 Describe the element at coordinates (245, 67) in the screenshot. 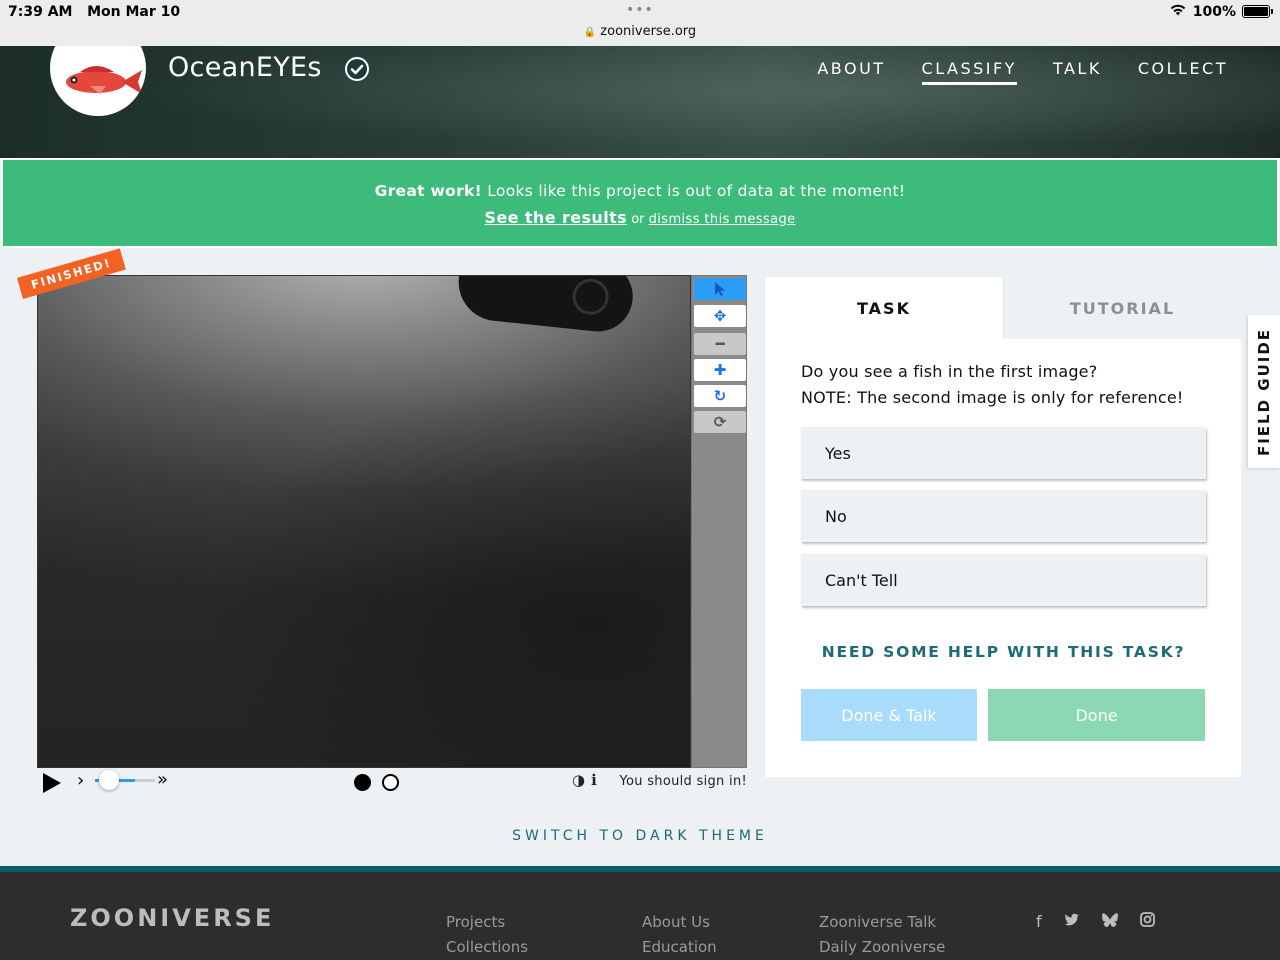

I see `project-title: OceanEYEs` at that location.